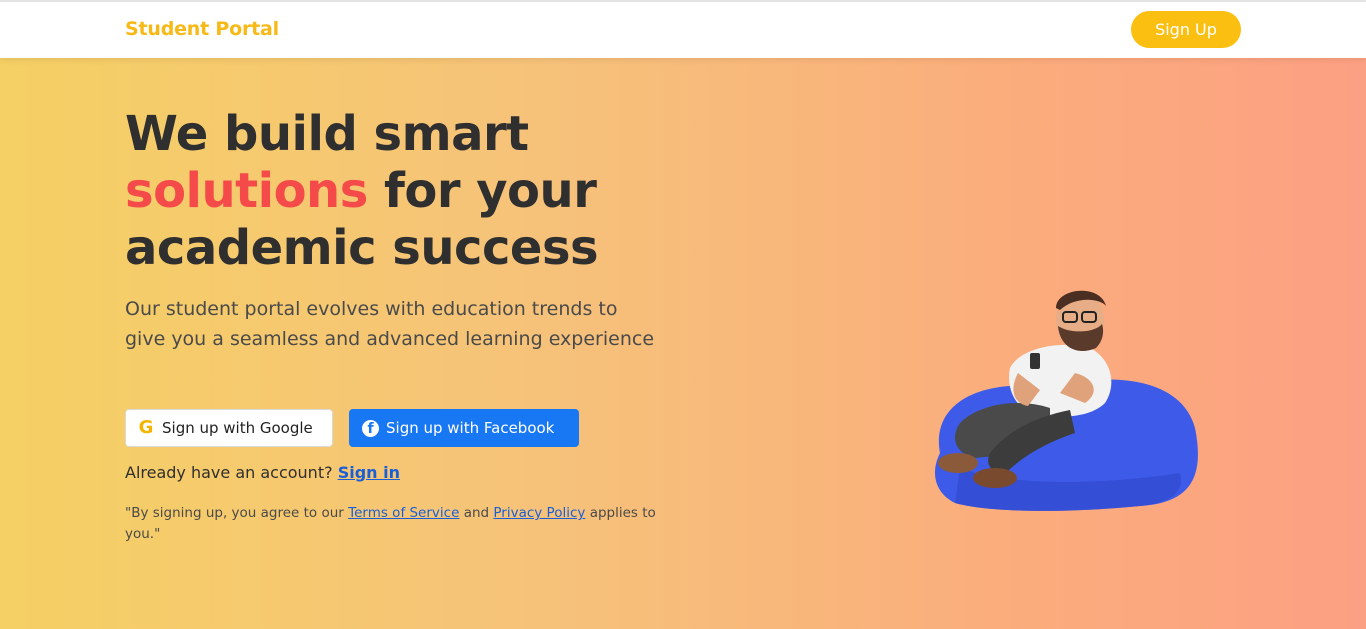 The image size is (1366, 629). What do you see at coordinates (482, 191) in the screenshot?
I see `headline-line2: for your` at bounding box center [482, 191].